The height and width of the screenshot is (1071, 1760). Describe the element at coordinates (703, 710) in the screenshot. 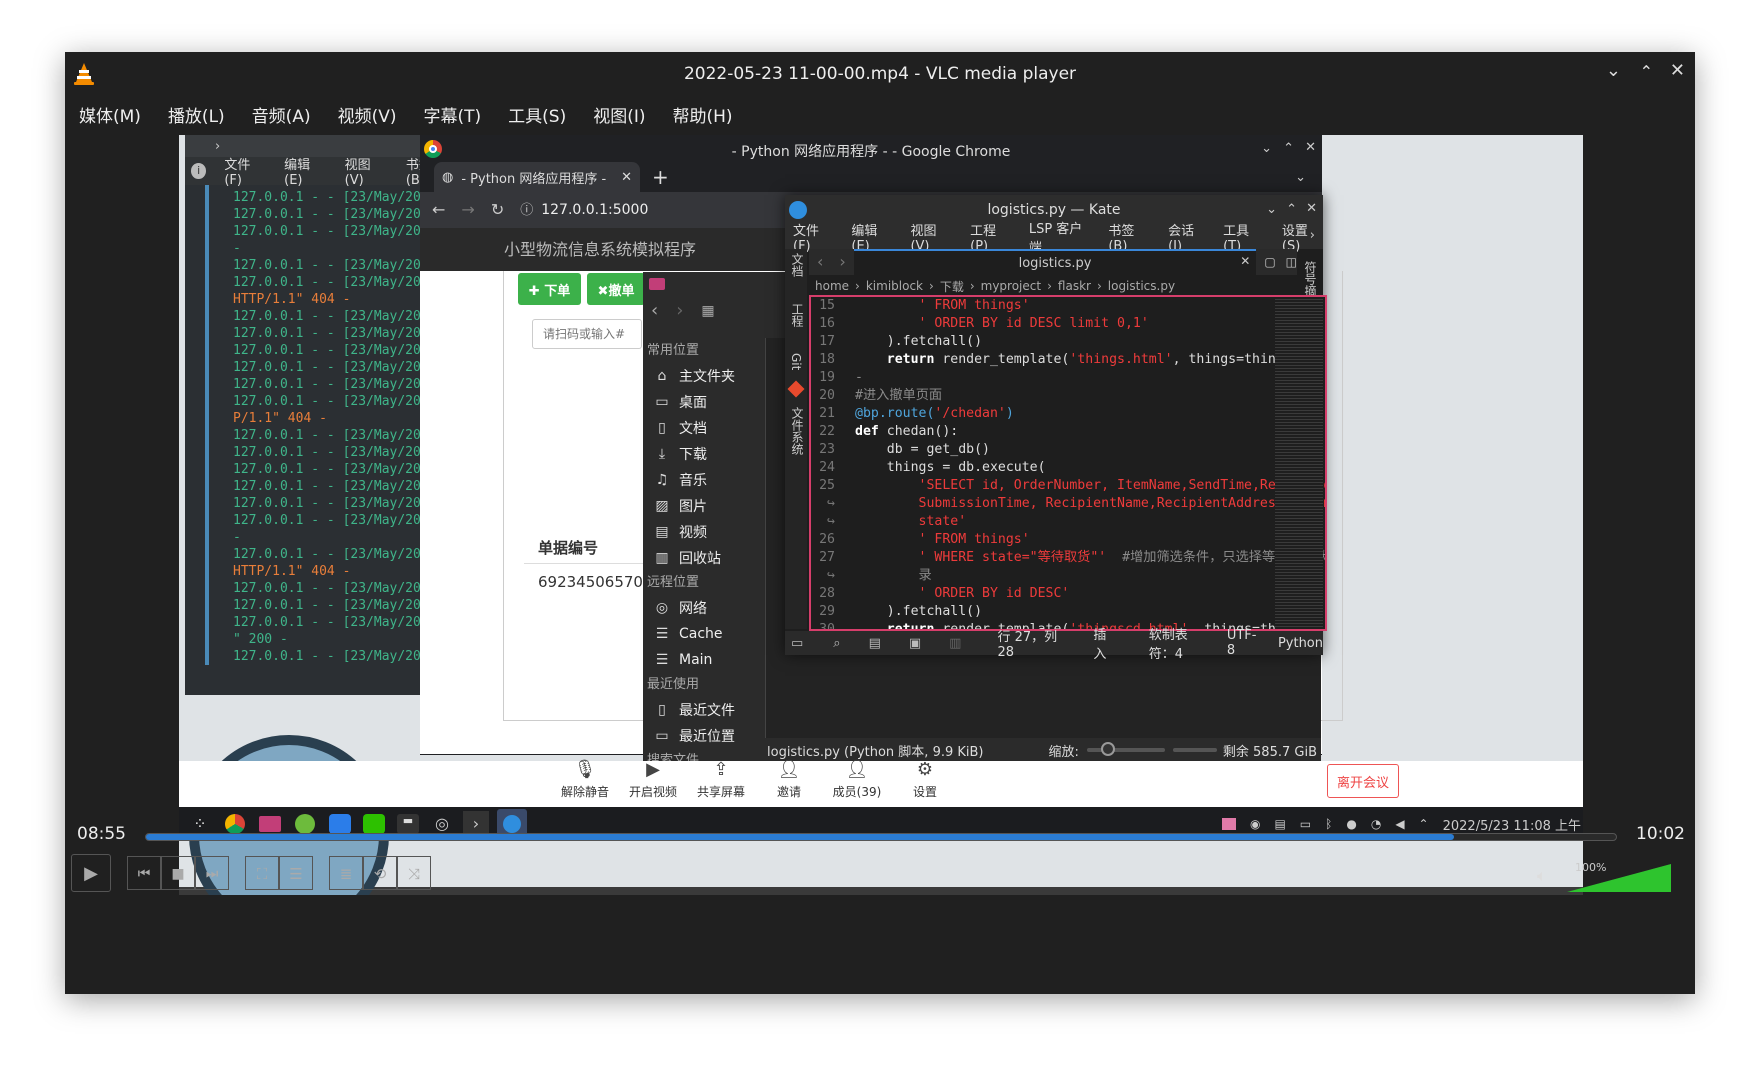

I see `places-item: ▯ 最近文件` at that location.